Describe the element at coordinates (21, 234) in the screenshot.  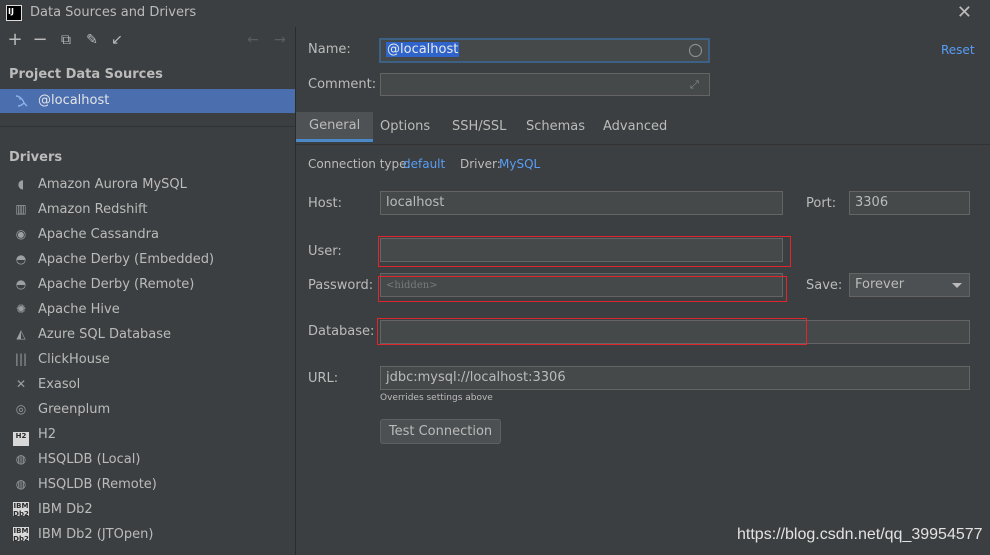
I see `eye-icon: ◉` at that location.